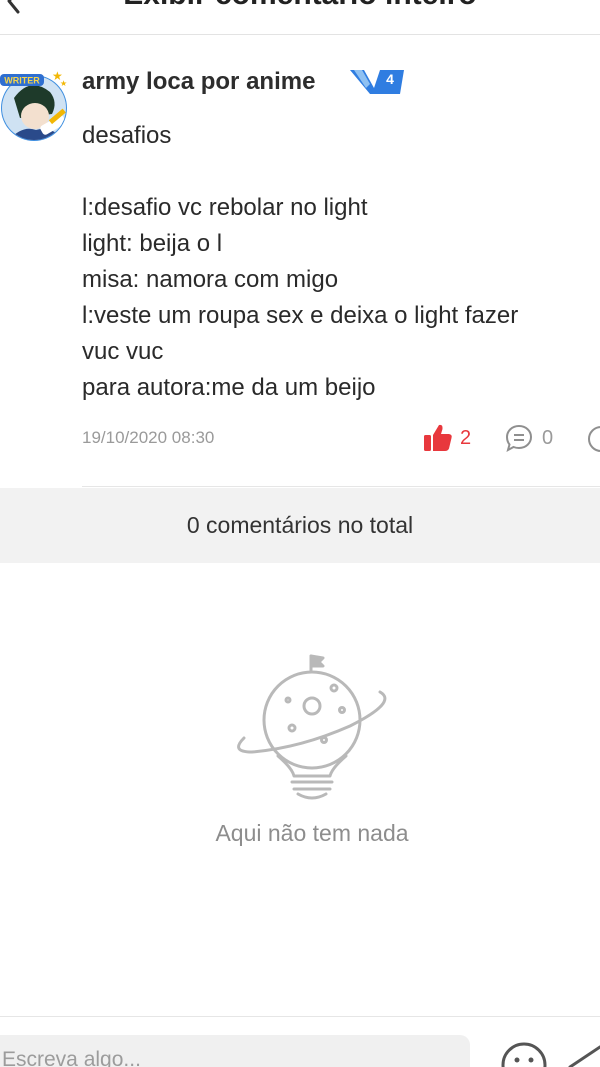  What do you see at coordinates (390, 79) in the screenshot?
I see `level-number: 4` at bounding box center [390, 79].